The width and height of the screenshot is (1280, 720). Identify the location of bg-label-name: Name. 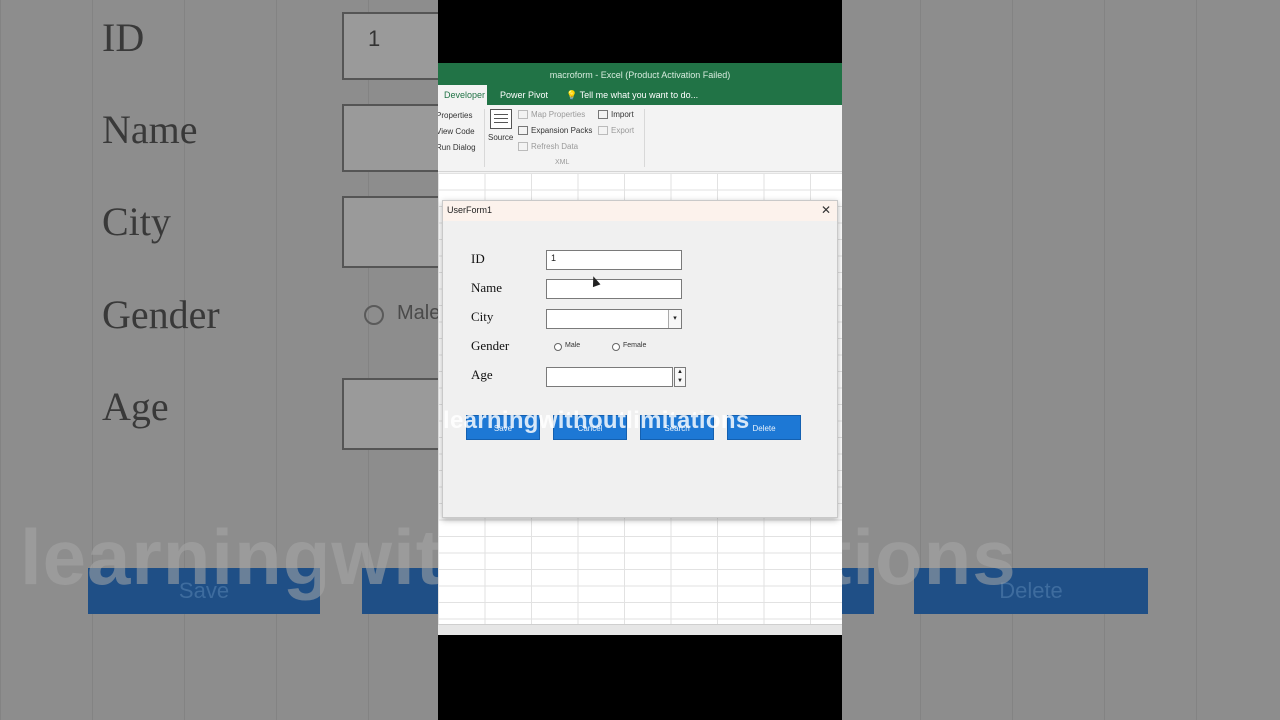
(150, 129).